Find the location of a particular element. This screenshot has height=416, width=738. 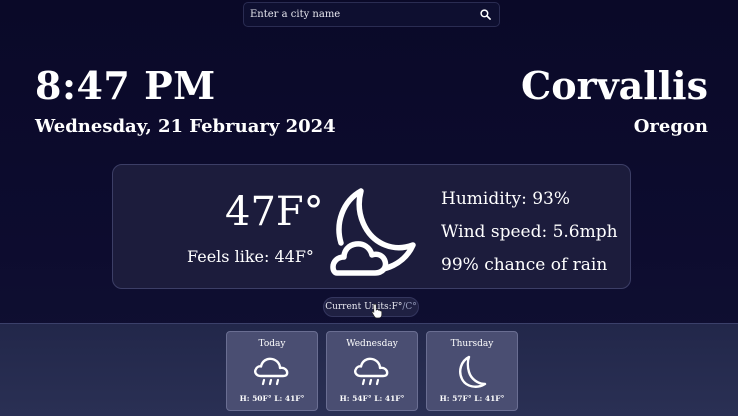

city-name: Corvallis is located at coordinates (614, 85).